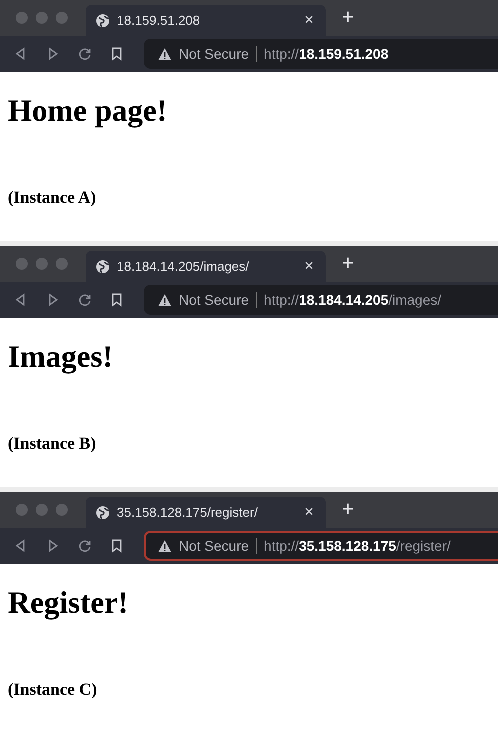  I want to click on tab-title: 18.184.14.205/images/, so click(183, 266).